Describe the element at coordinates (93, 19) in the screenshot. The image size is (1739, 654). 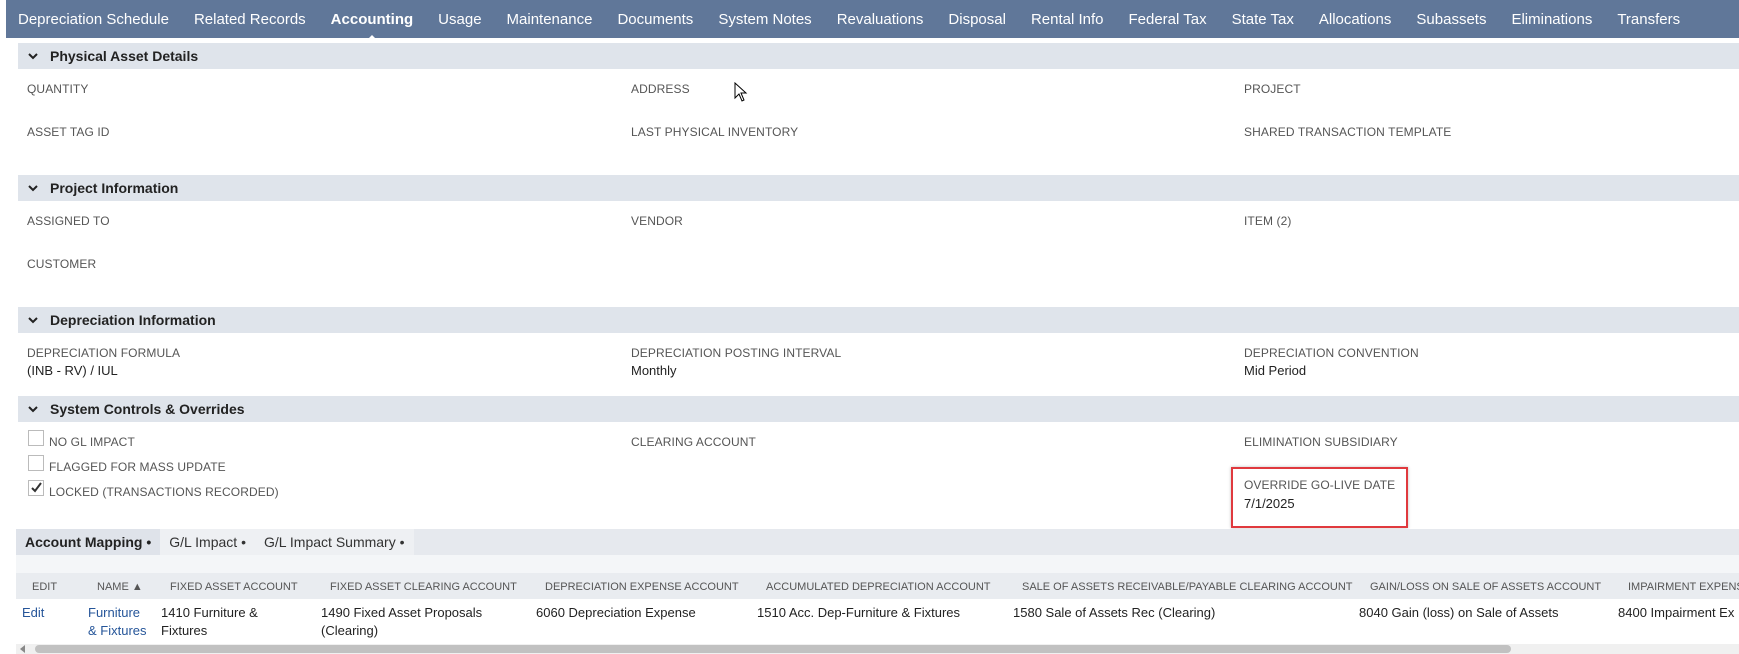
I see `tab-depreciation-schedule: Depreciation Schedule` at that location.